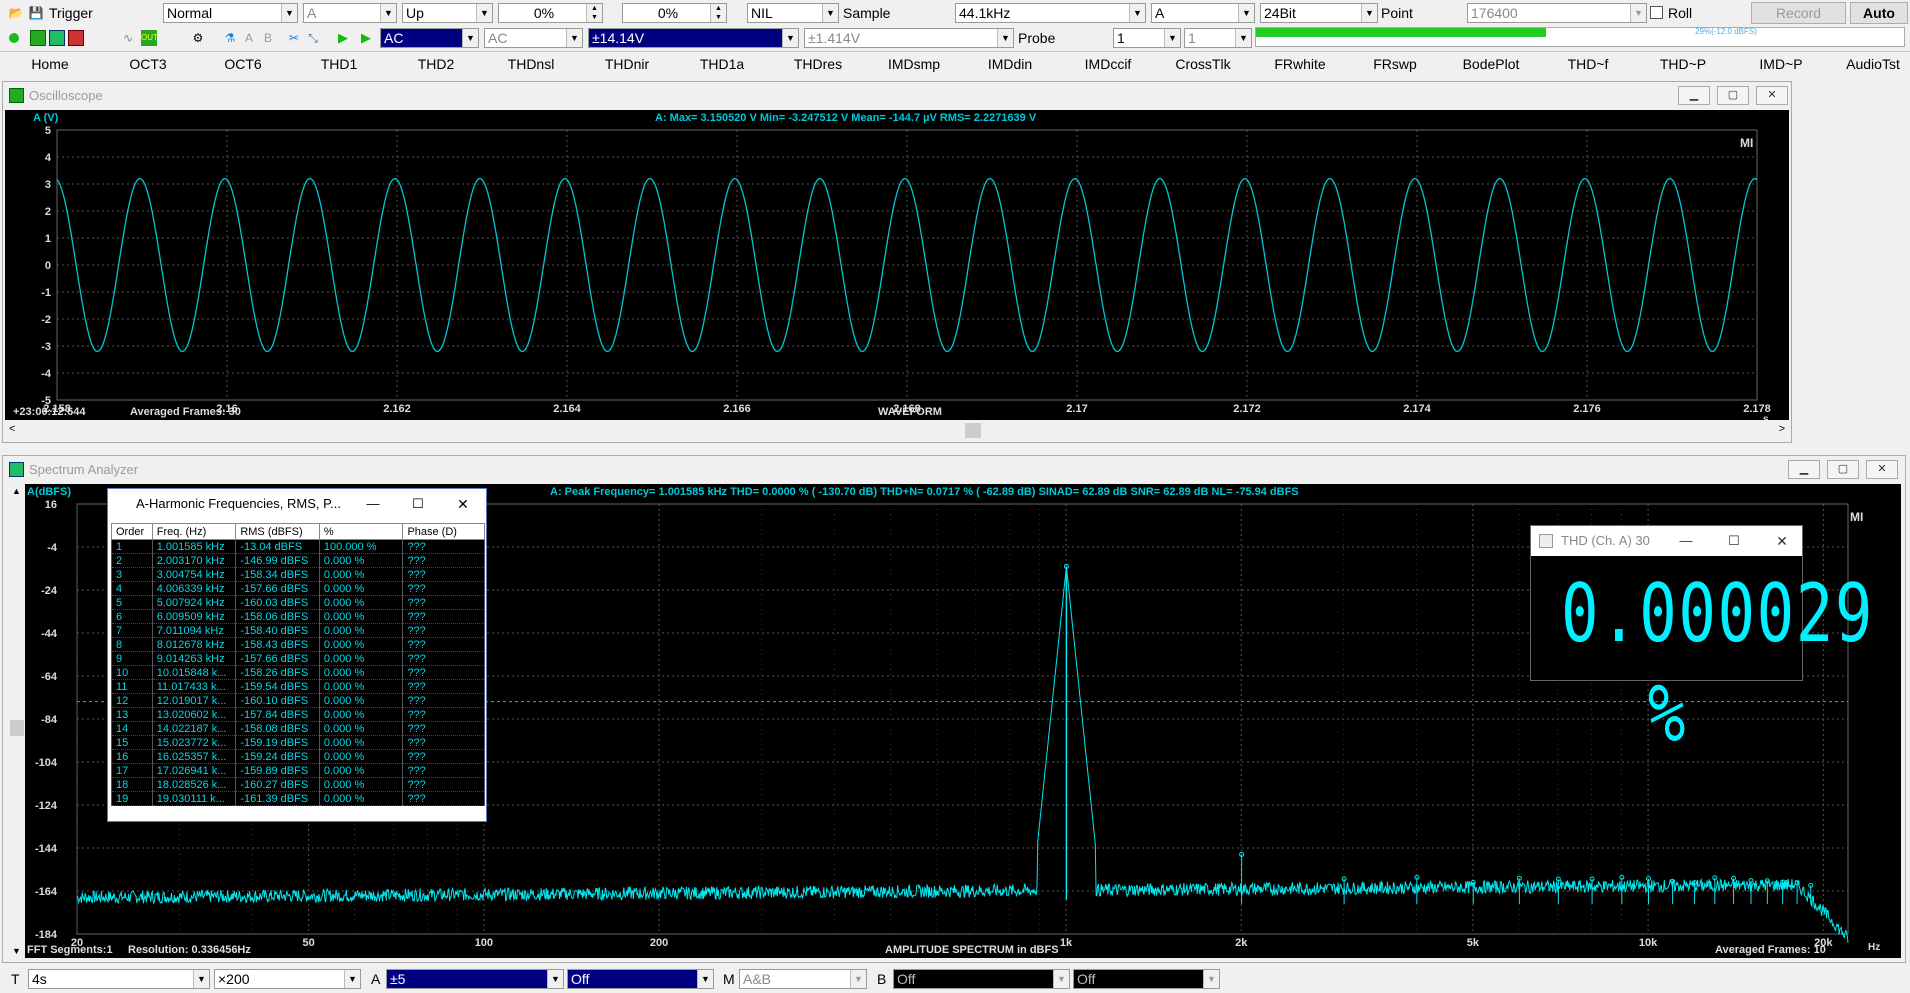 Image resolution: width=1910 pixels, height=993 pixels. Describe the element at coordinates (443, 531) in the screenshot. I see `harmonics-col-header: Phase (D)` at that location.